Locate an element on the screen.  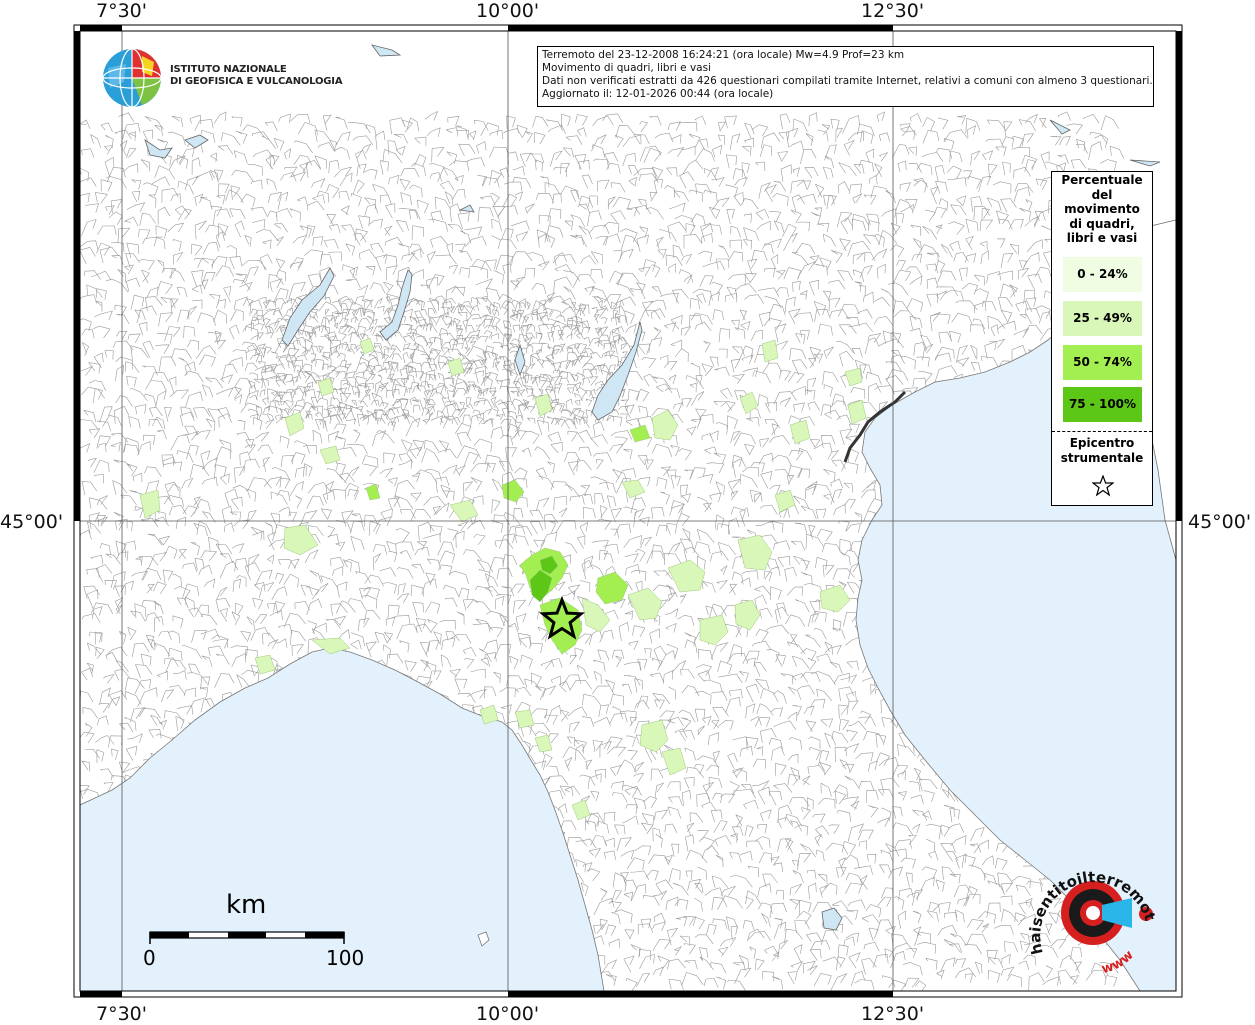
legend-separator is located at coordinates (1102, 431).